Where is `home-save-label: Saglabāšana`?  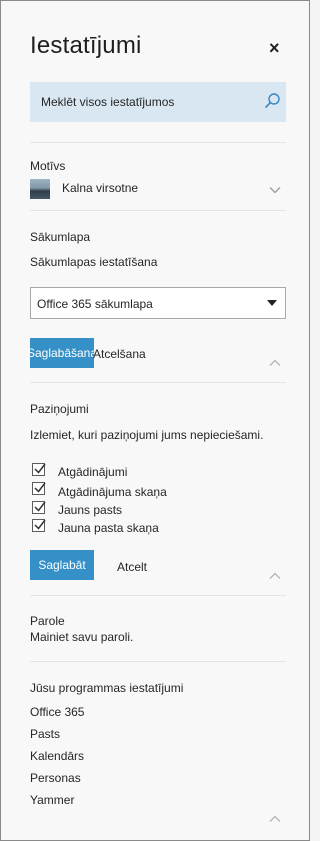
home-save-label: Saglabāšana is located at coordinates (62, 353).